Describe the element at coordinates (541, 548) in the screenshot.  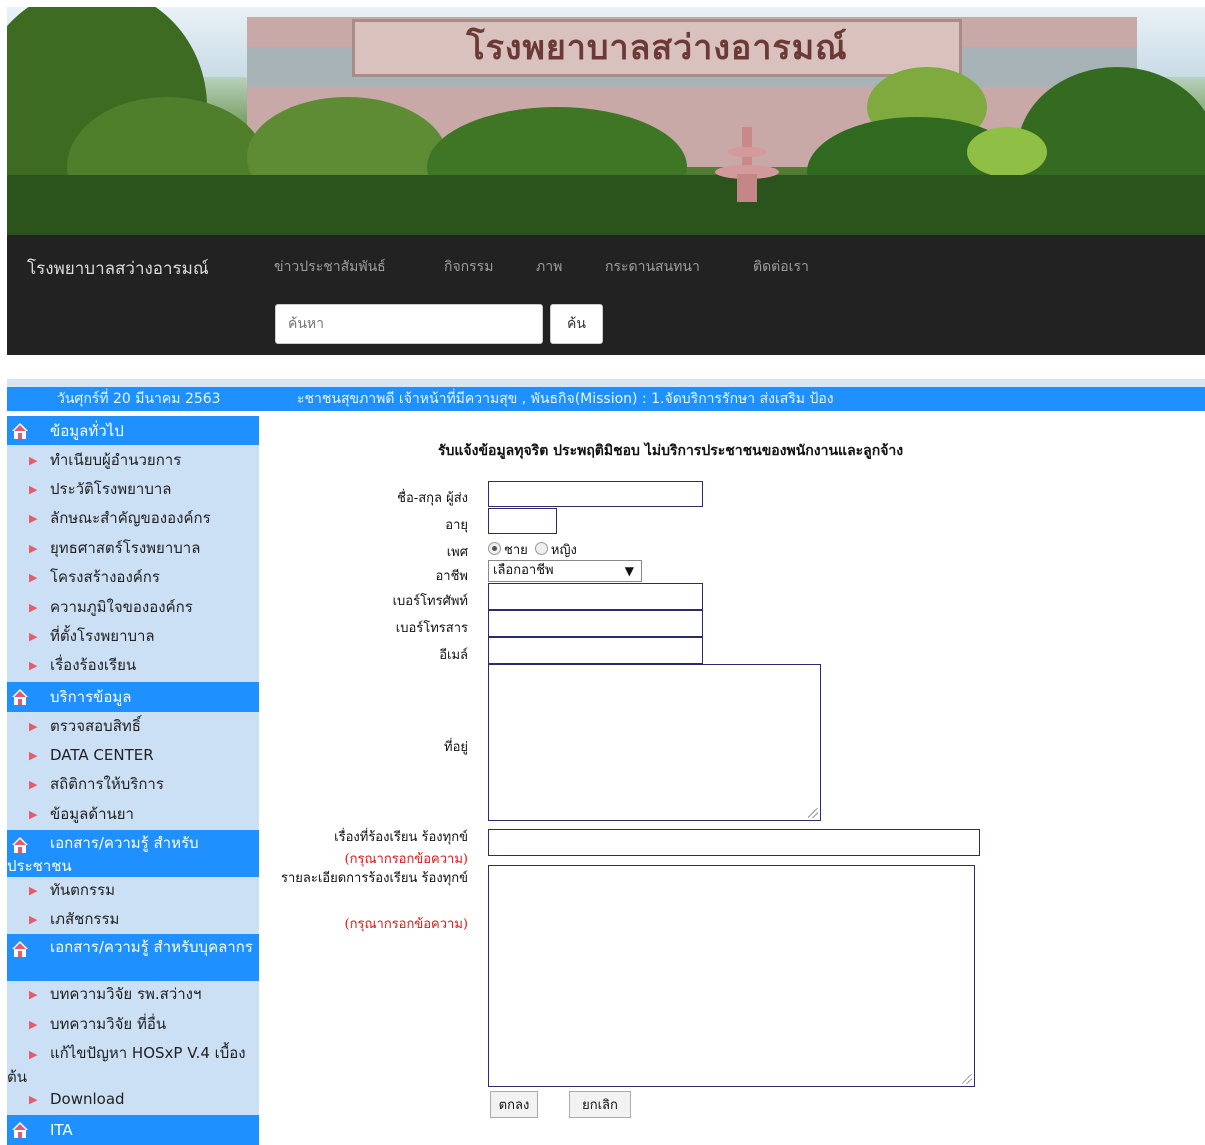
I see `gender-female-radio` at that location.